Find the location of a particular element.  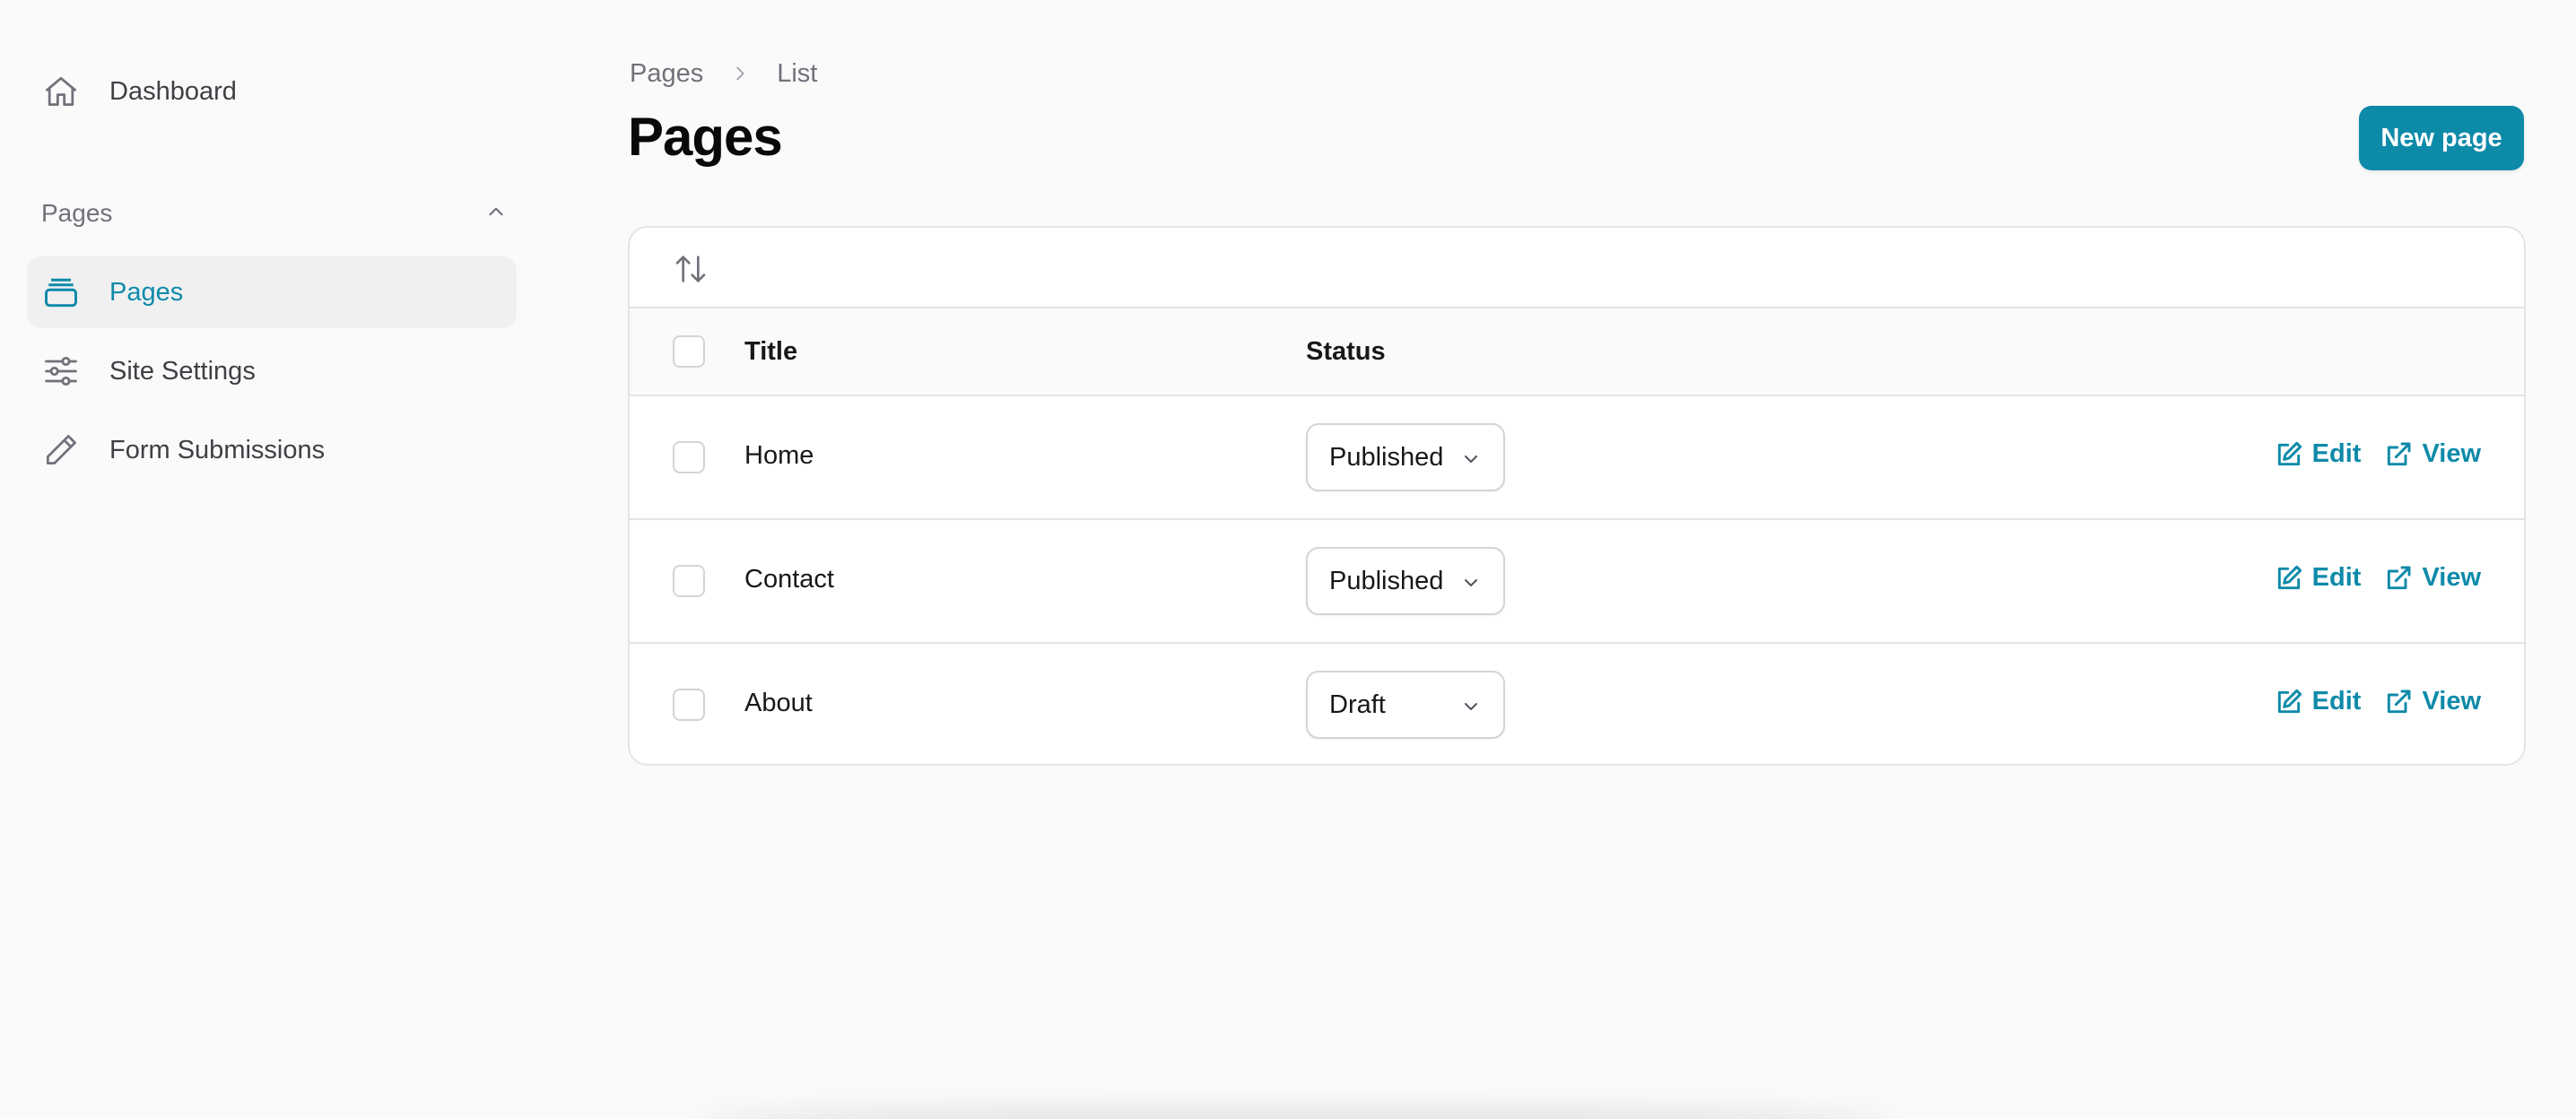

status-value: Draft is located at coordinates (1357, 704).